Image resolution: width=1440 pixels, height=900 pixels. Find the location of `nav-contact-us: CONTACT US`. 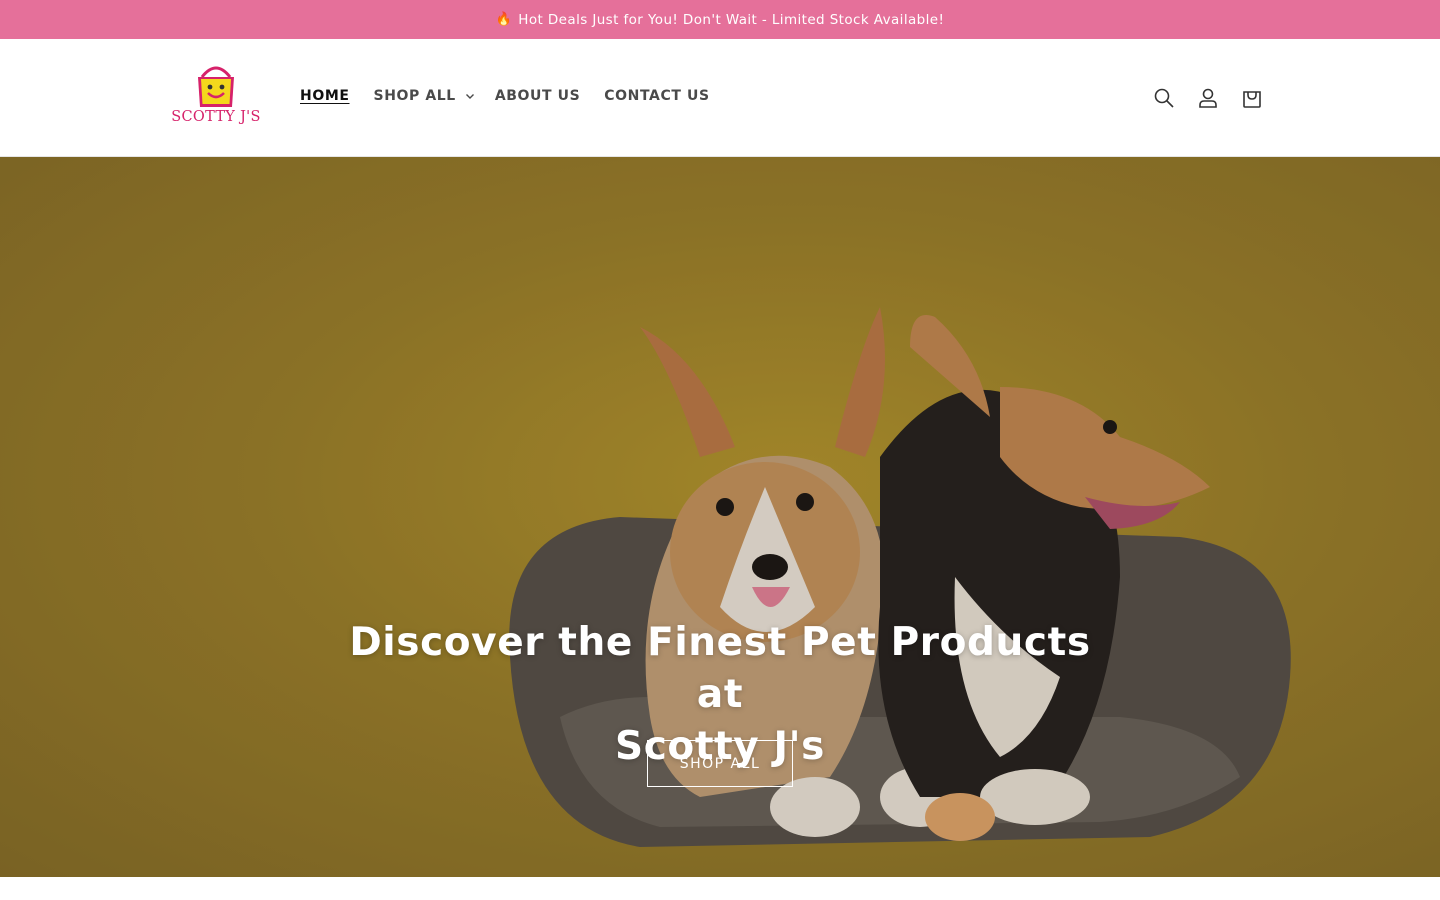

nav-contact-us: CONTACT US is located at coordinates (656, 96).